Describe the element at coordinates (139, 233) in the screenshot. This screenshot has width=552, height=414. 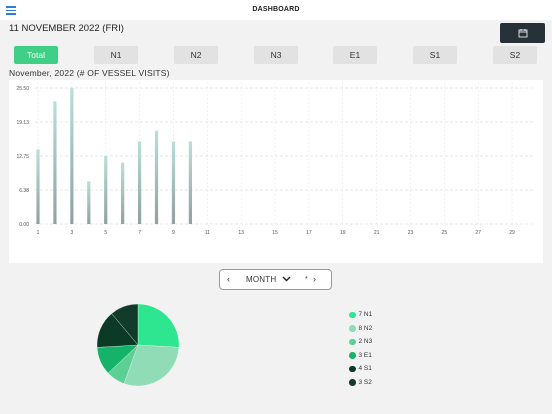
I see `x-tick-label: 7` at that location.